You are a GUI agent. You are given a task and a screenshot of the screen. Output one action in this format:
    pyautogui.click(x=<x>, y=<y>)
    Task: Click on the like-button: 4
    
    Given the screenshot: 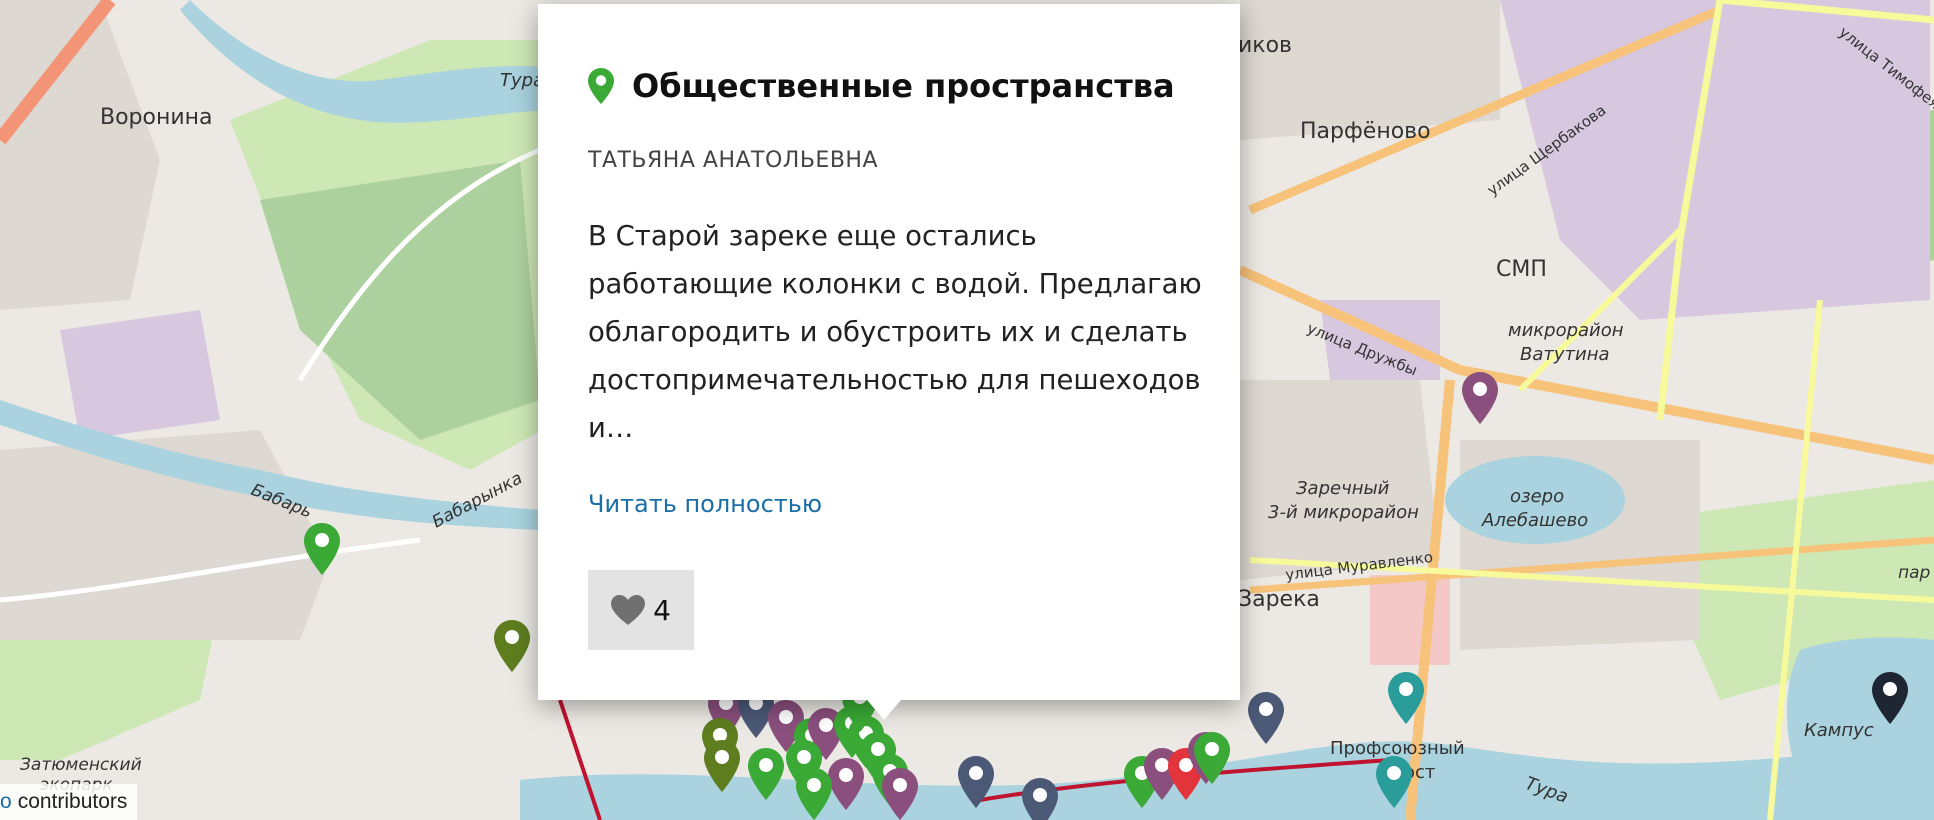 What is the action you would take?
    pyautogui.click(x=641, y=610)
    